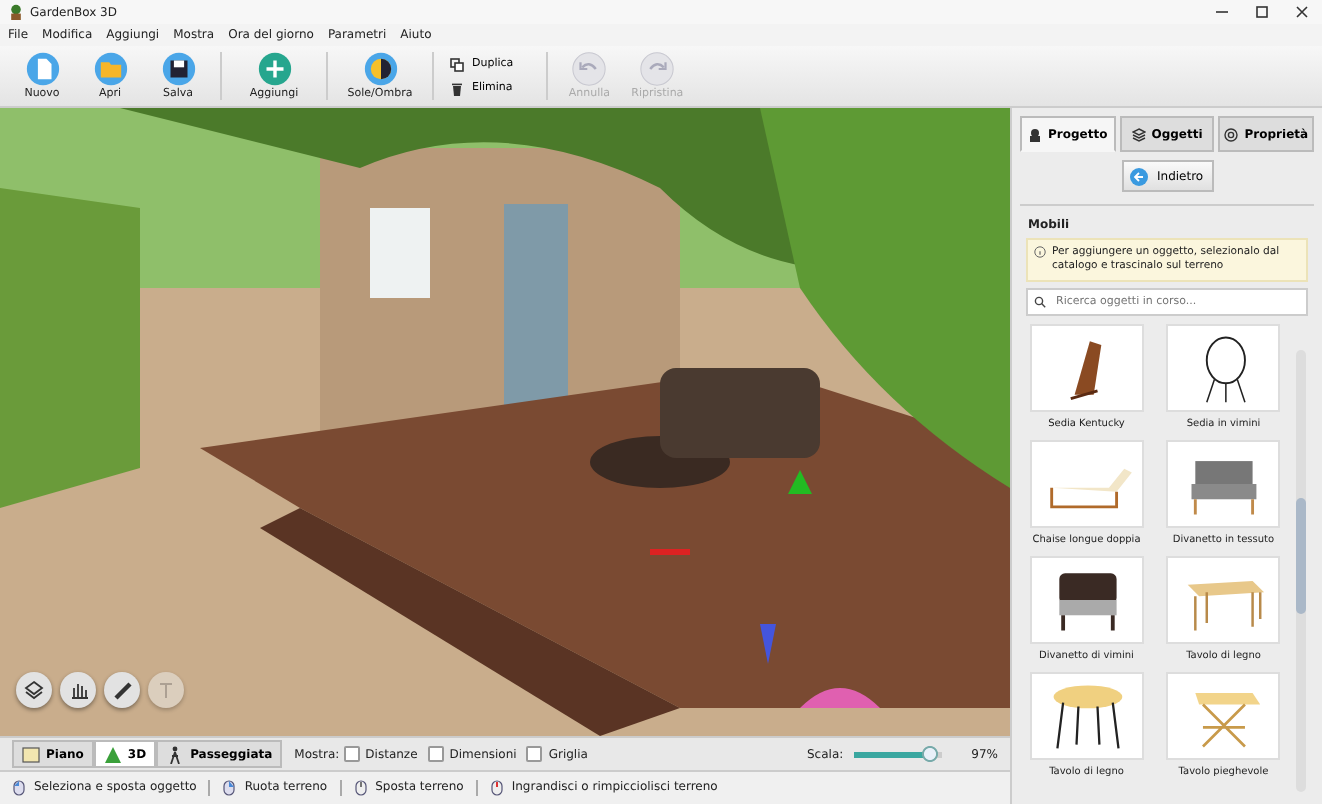  Describe the element at coordinates (274, 69) in the screenshot. I see `plus-icon` at that location.